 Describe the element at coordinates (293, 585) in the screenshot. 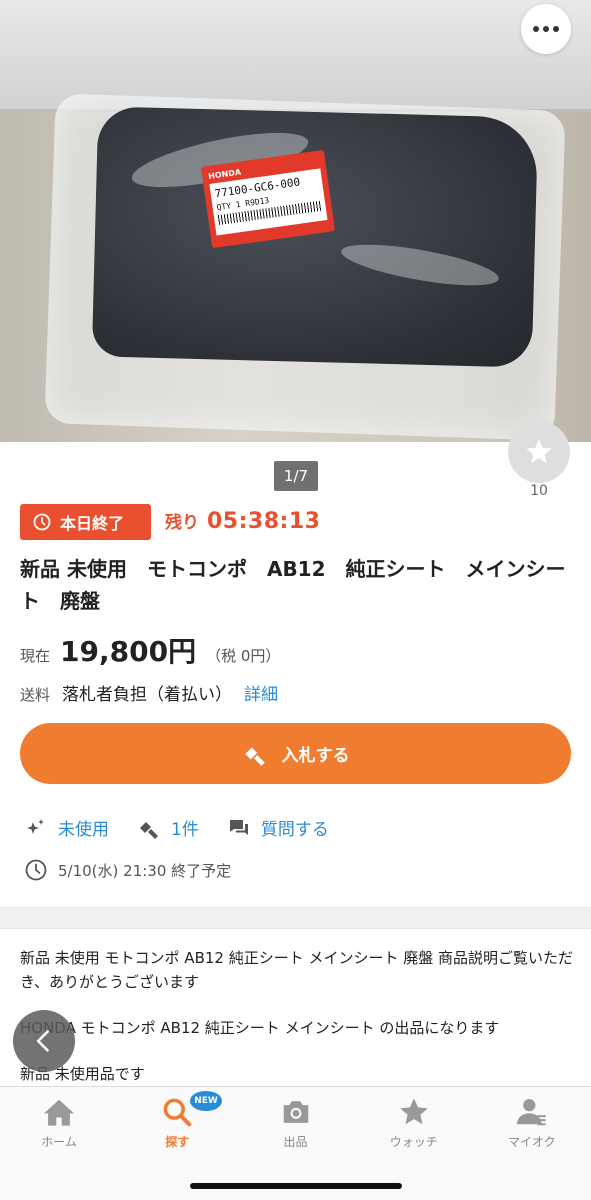

I see `item-title: 新品 未使用 モトコンポ AB12 純正シート メインシート 廃盤` at that location.